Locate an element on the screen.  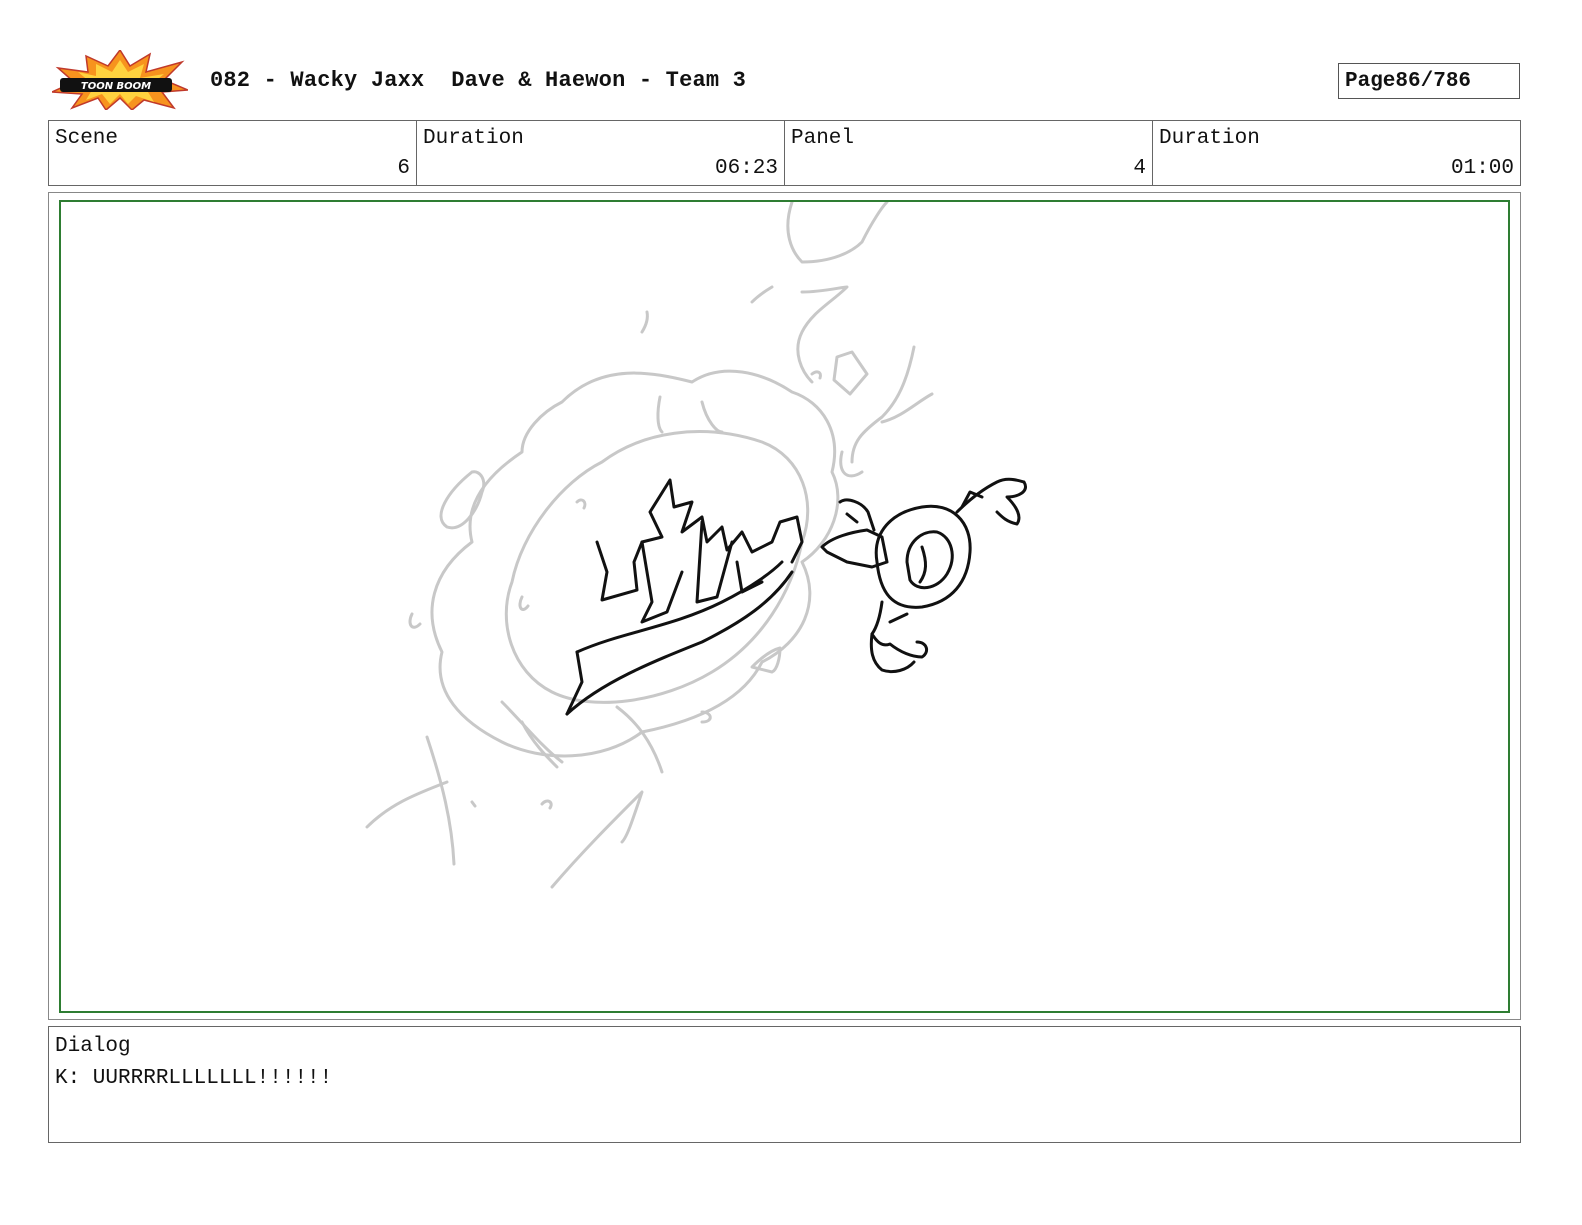
ink-character-sketch is located at coordinates (796, 596).